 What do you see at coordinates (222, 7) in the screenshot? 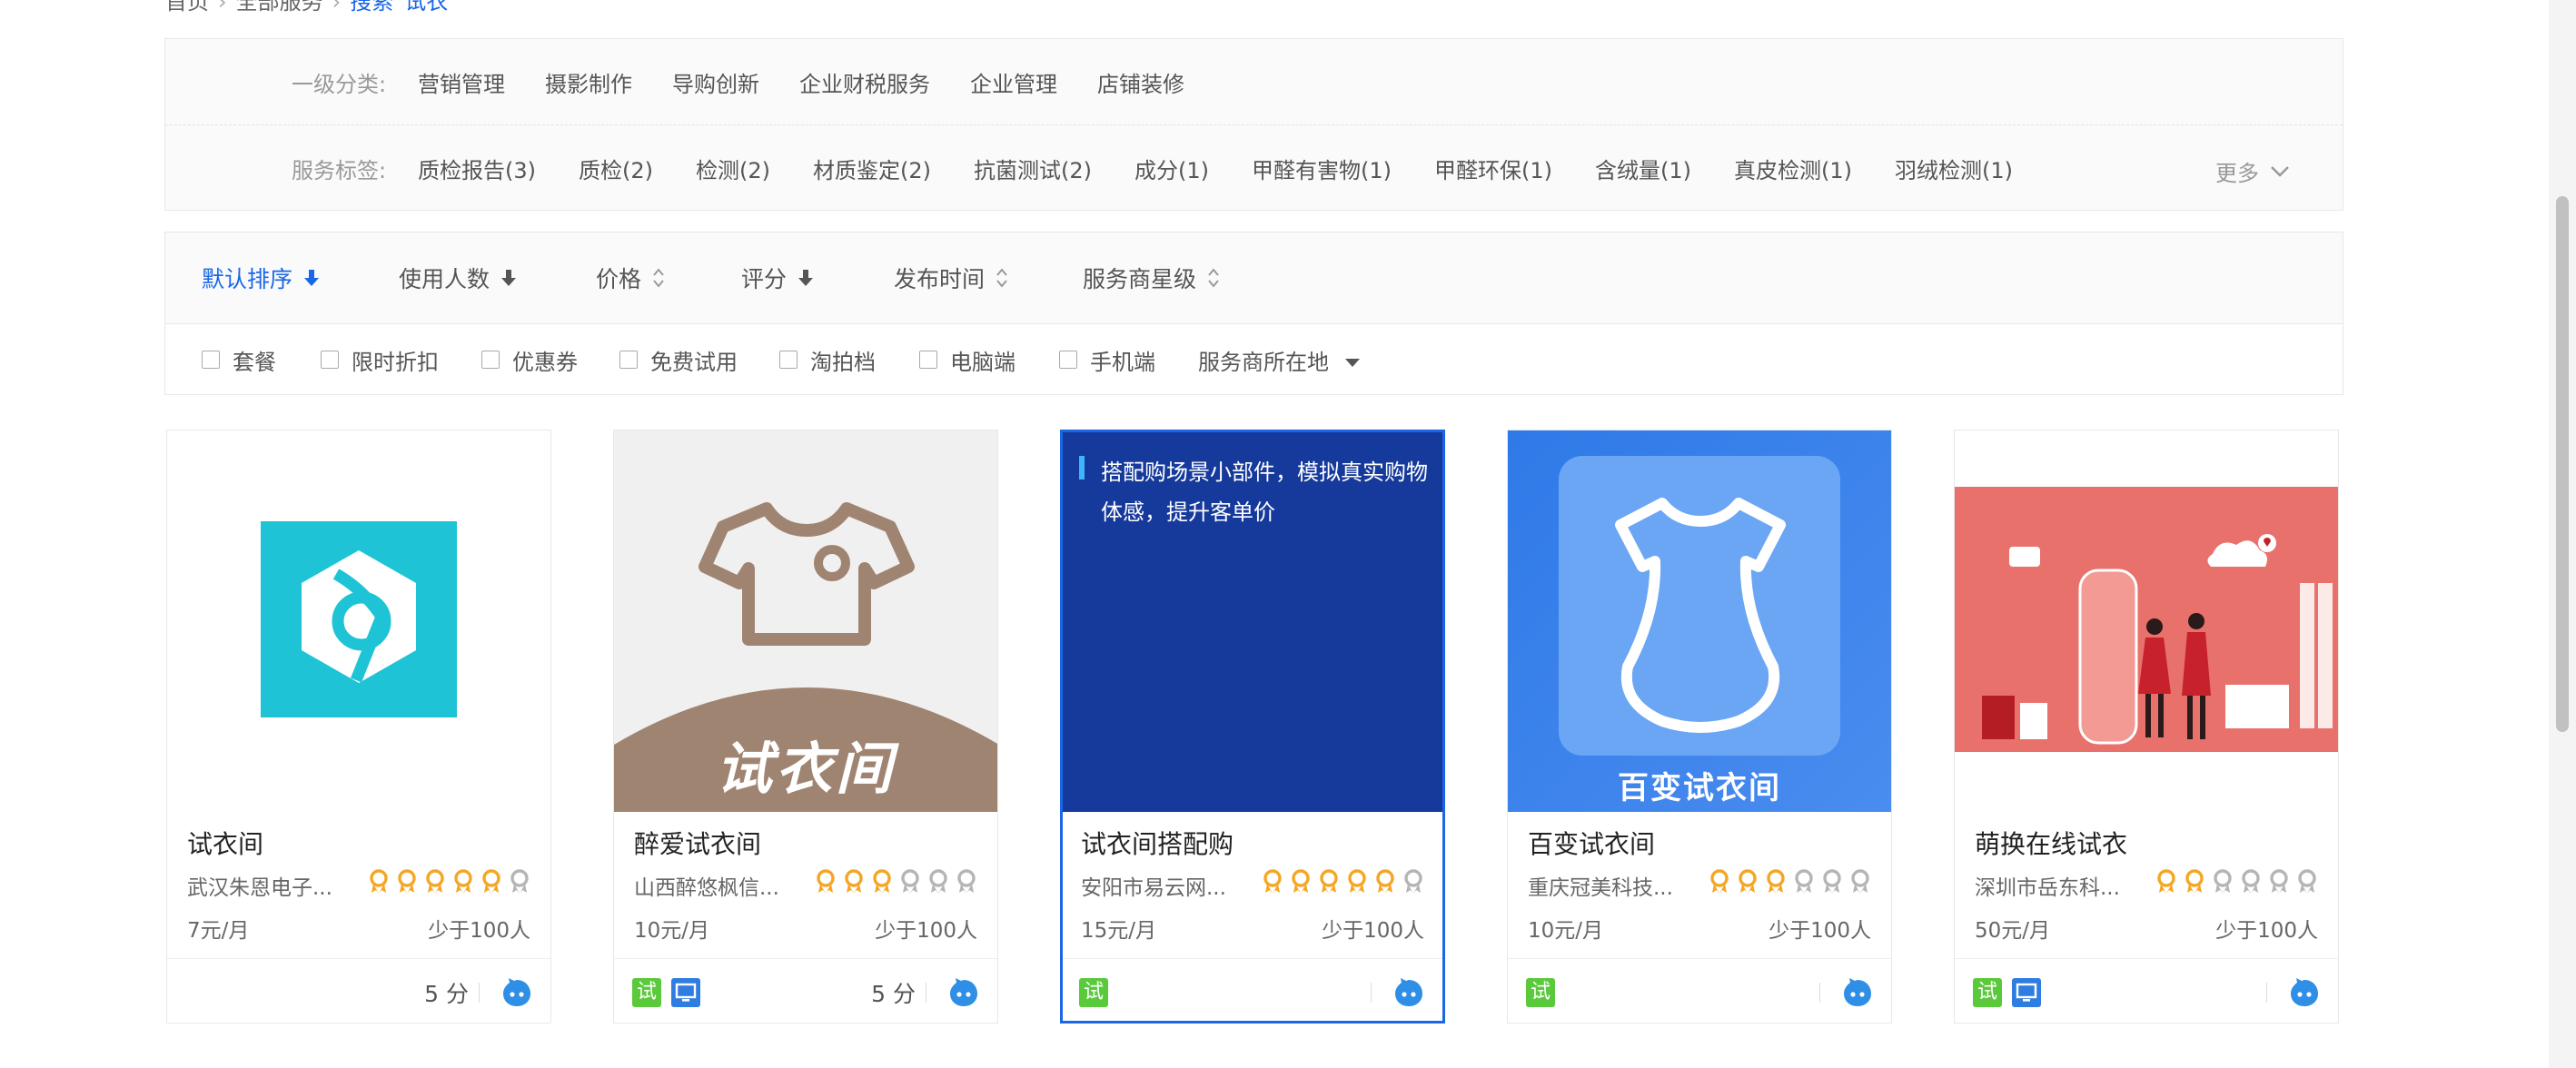
I see `chevron-right-icon: ›` at bounding box center [222, 7].